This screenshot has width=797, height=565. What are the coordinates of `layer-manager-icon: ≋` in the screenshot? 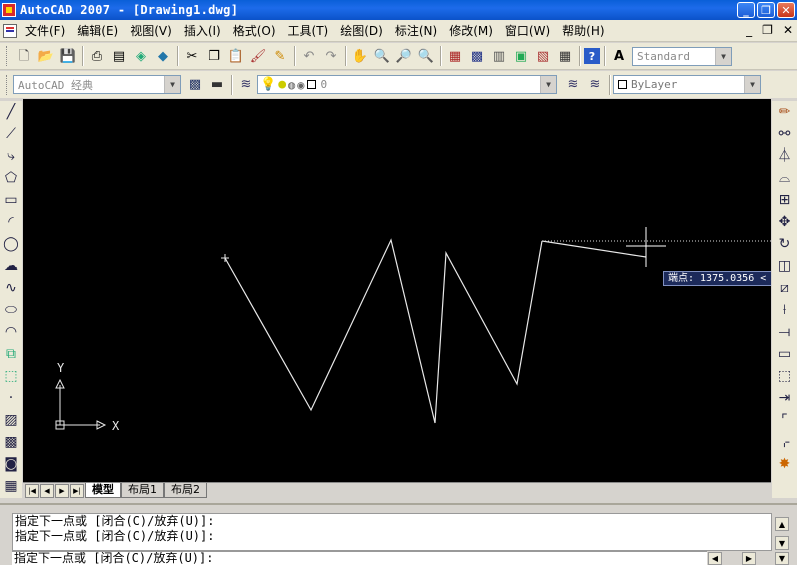 It's located at (246, 85).